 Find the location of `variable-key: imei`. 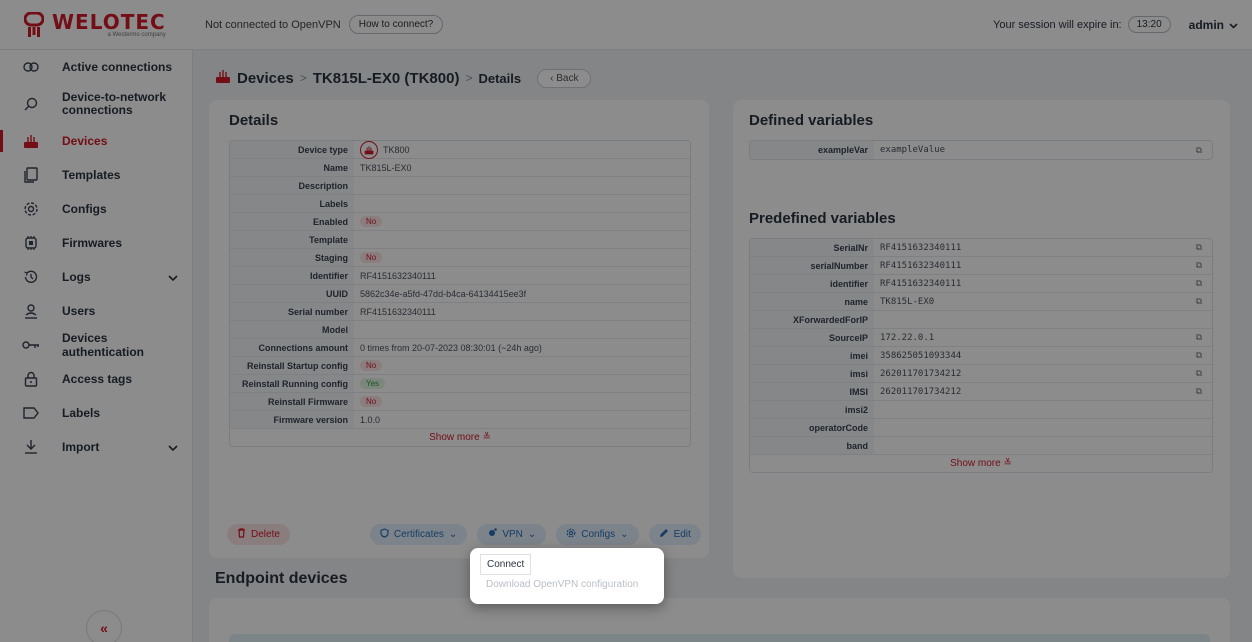

variable-key: imei is located at coordinates (812, 355).